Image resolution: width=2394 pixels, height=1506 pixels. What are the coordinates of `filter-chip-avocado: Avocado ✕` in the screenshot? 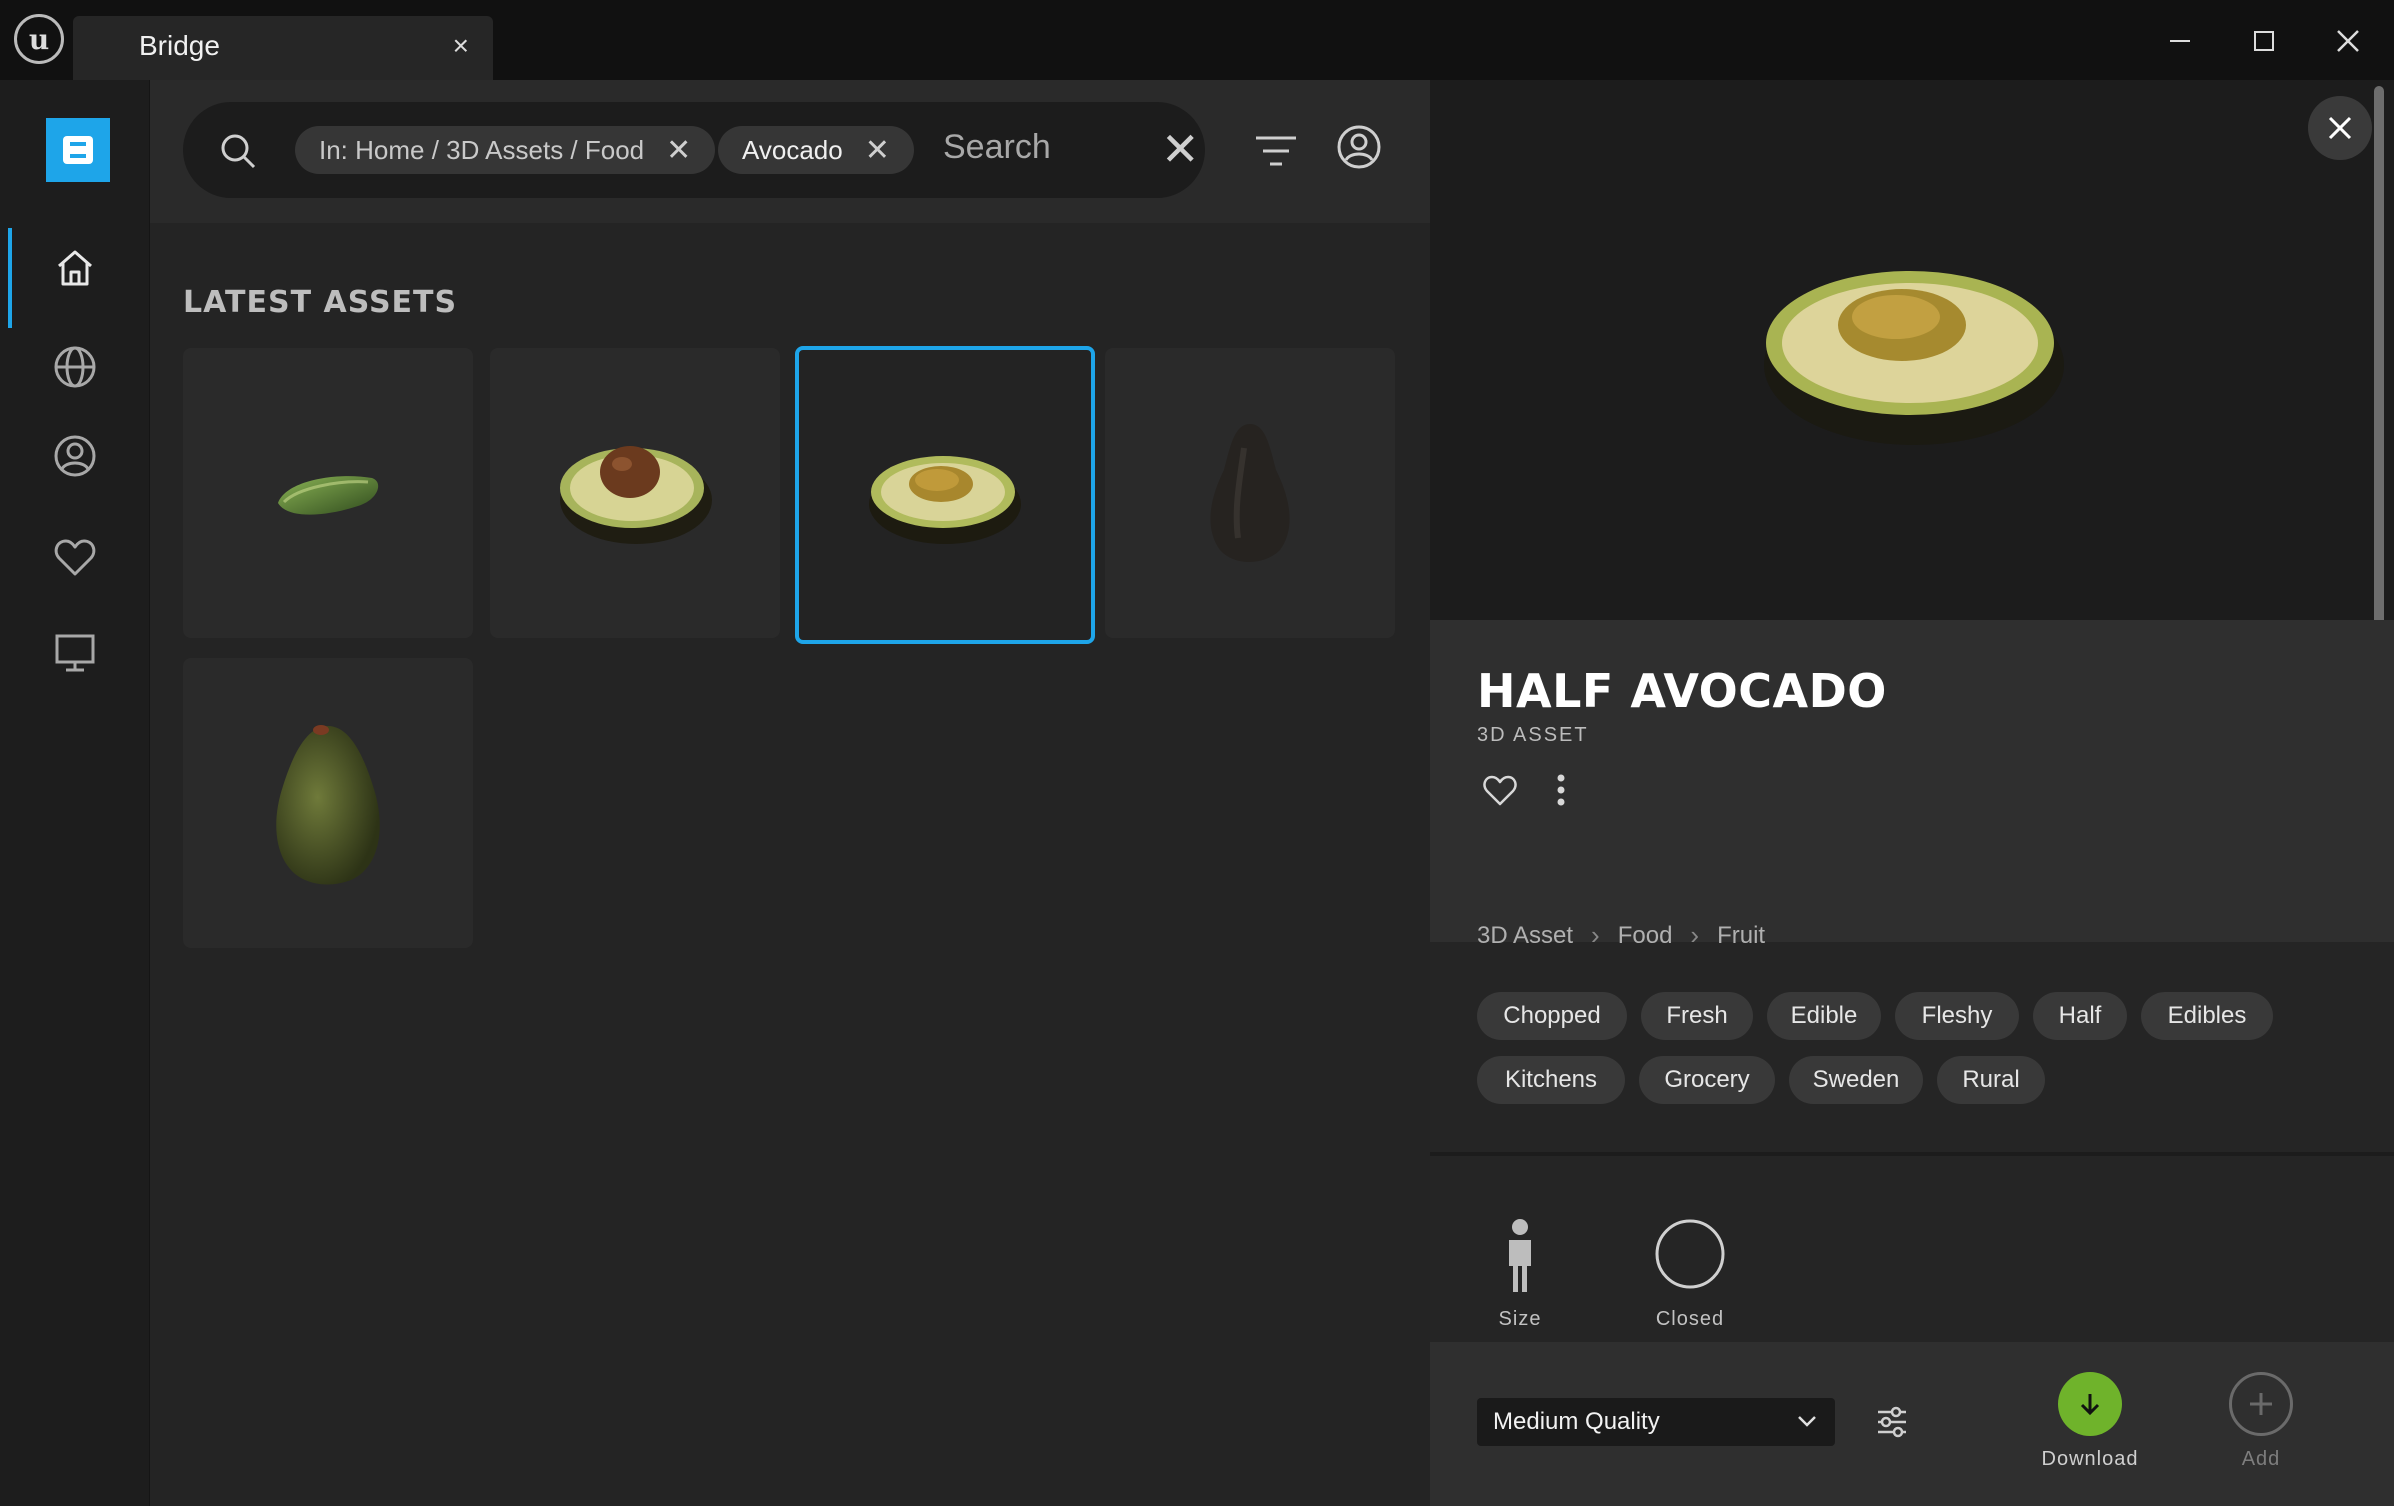 It's located at (816, 150).